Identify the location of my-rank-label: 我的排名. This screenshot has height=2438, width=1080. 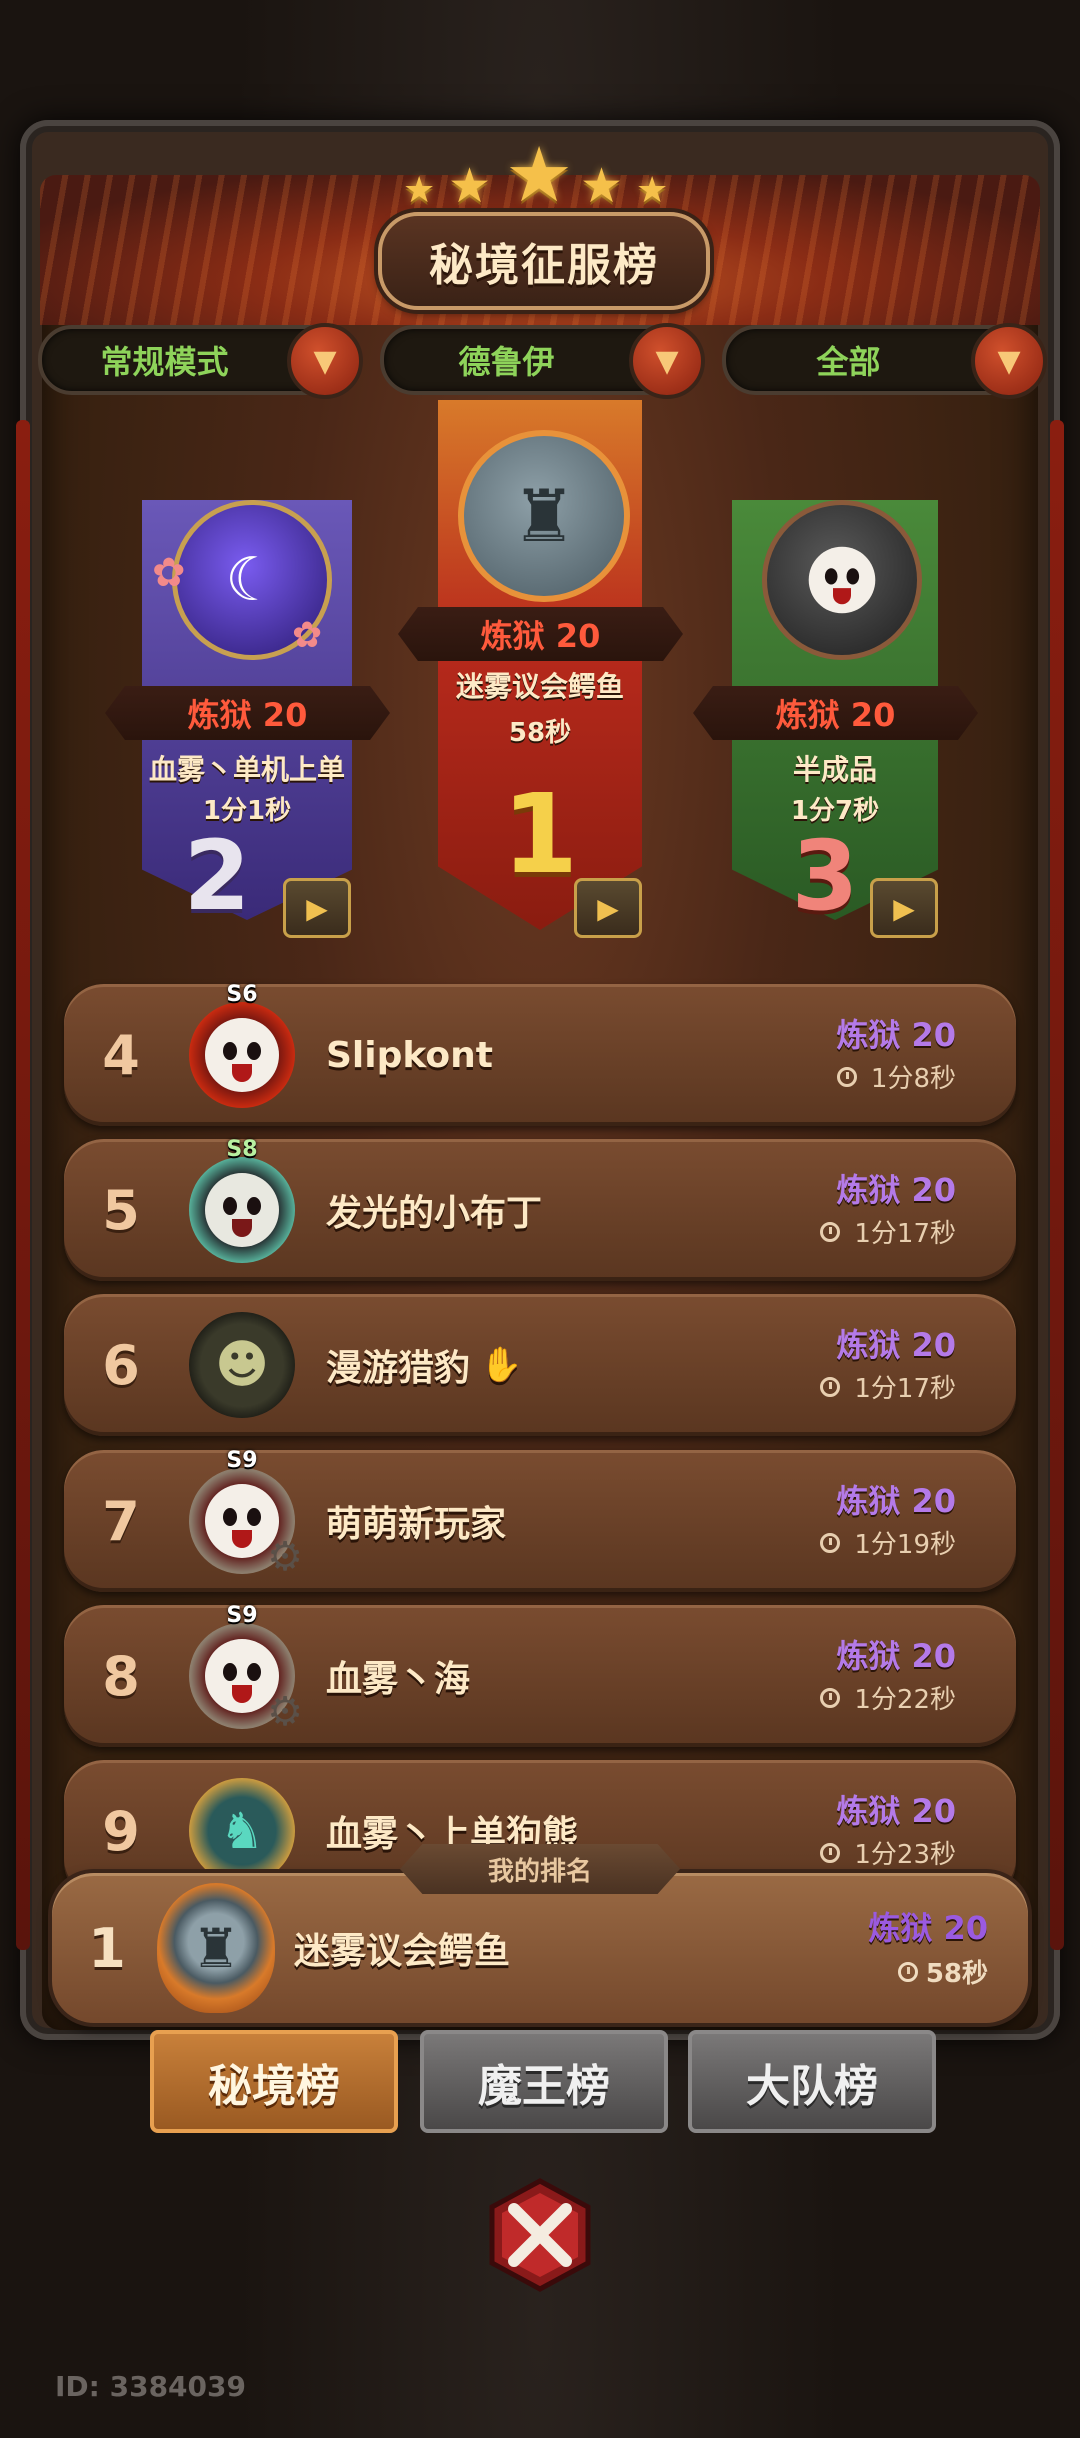
(540, 1869).